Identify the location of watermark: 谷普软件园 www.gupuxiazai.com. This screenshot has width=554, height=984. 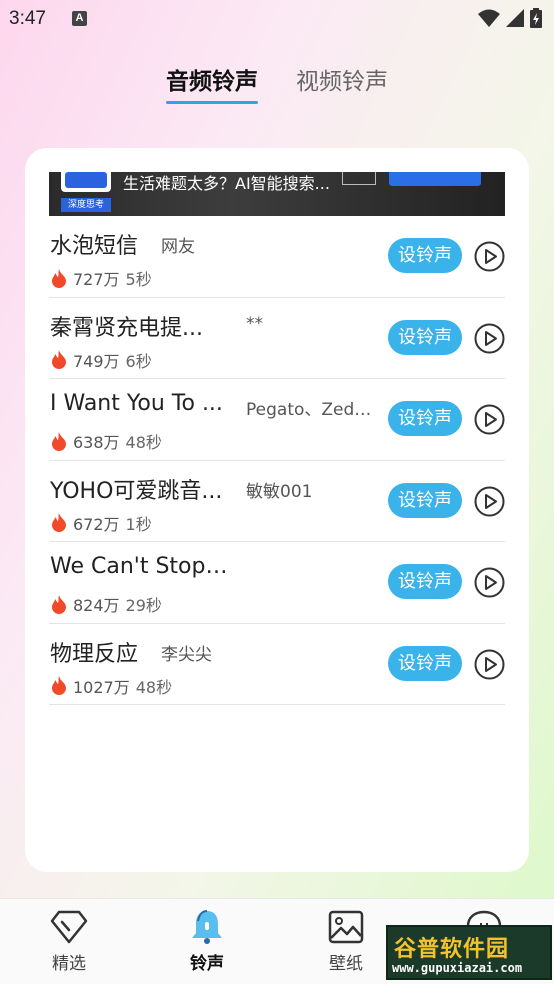
(469, 952).